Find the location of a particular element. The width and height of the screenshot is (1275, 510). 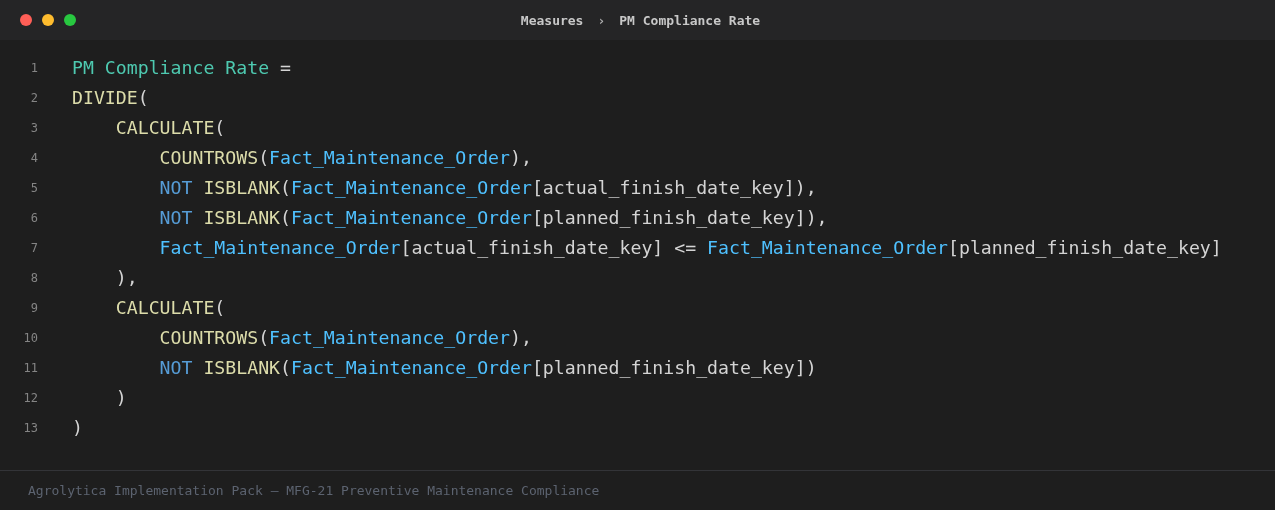

line-number: 5 is located at coordinates (34, 188).